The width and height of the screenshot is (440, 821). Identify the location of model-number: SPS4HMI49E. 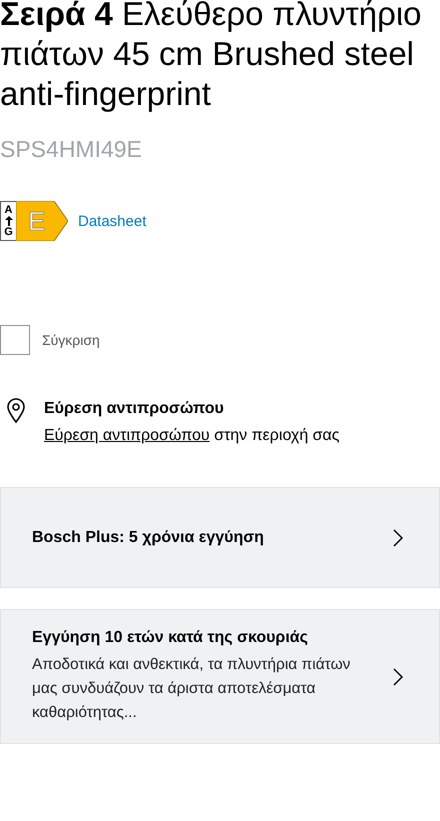
(71, 149).